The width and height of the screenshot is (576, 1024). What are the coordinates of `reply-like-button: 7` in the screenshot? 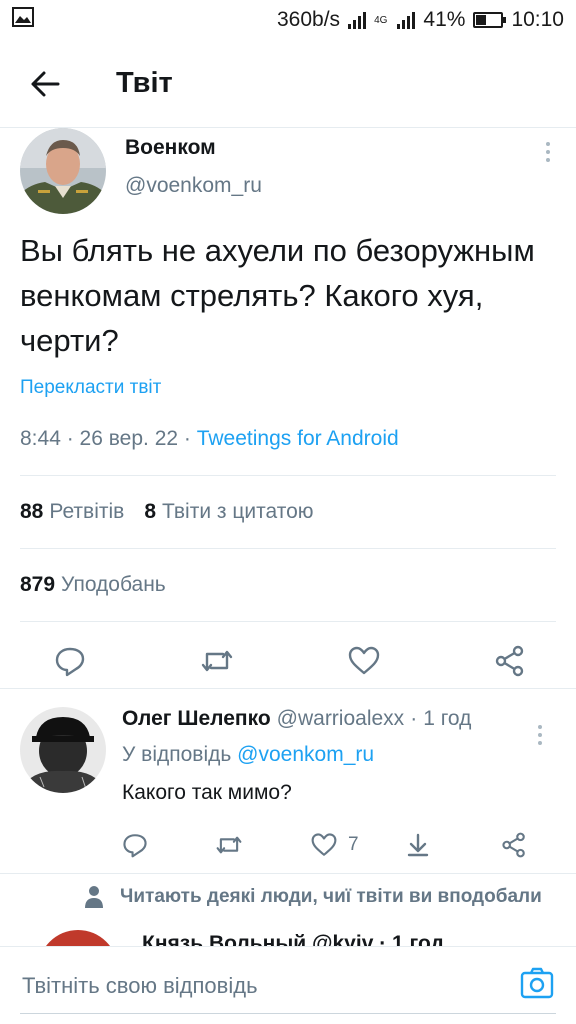 It's located at (334, 845).